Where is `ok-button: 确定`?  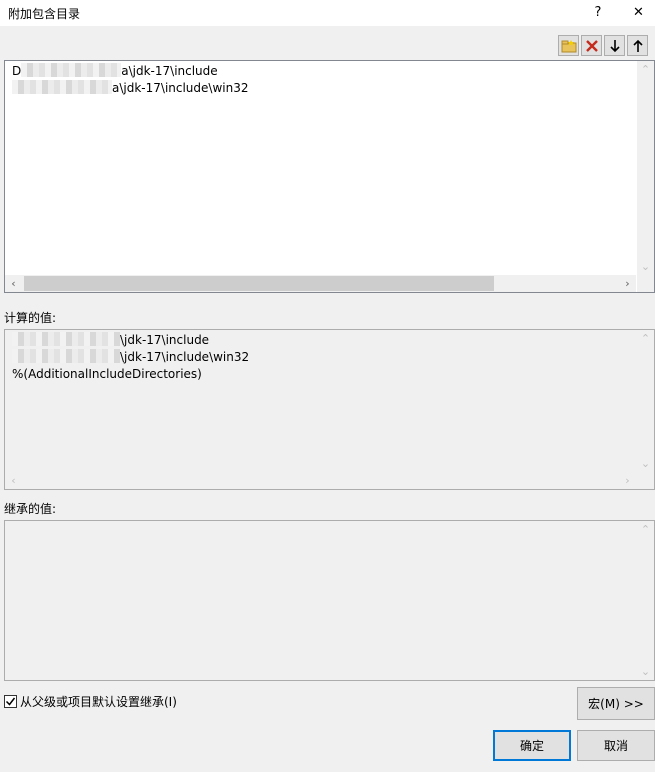
ok-button: 确定 is located at coordinates (532, 745).